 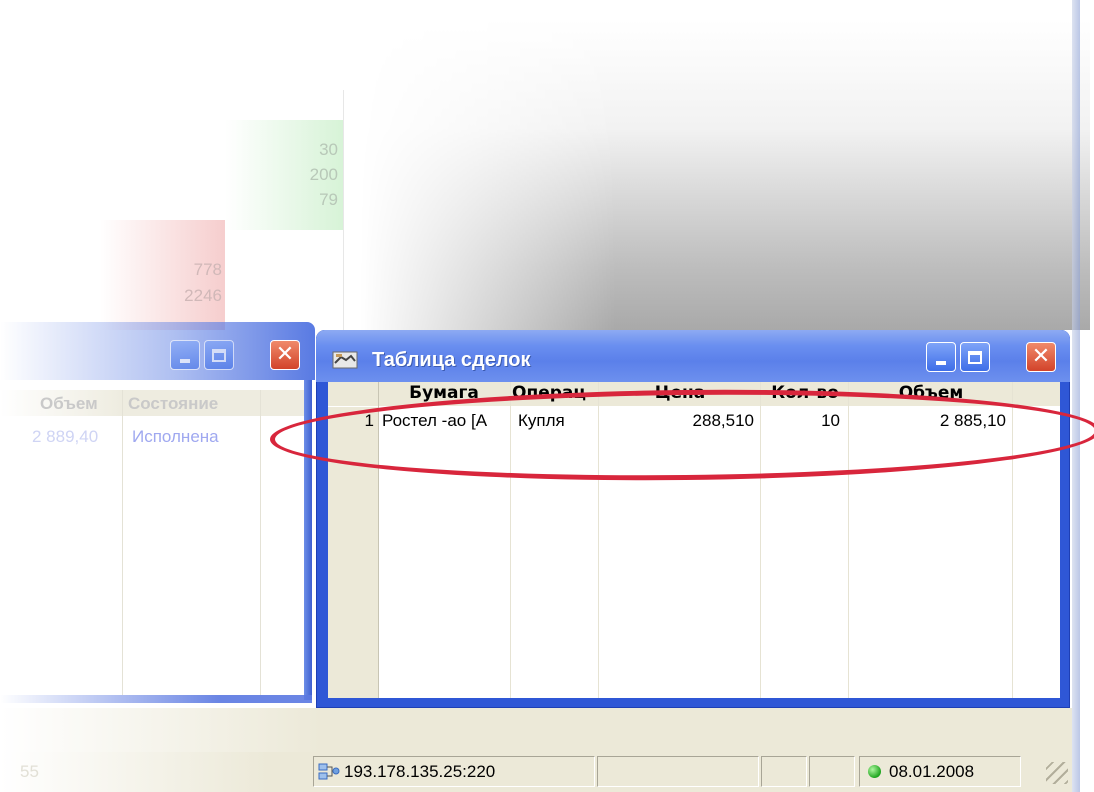 What do you see at coordinates (172, 210) in the screenshot?
I see `quotes-panel: 30 200 79 778 2246` at bounding box center [172, 210].